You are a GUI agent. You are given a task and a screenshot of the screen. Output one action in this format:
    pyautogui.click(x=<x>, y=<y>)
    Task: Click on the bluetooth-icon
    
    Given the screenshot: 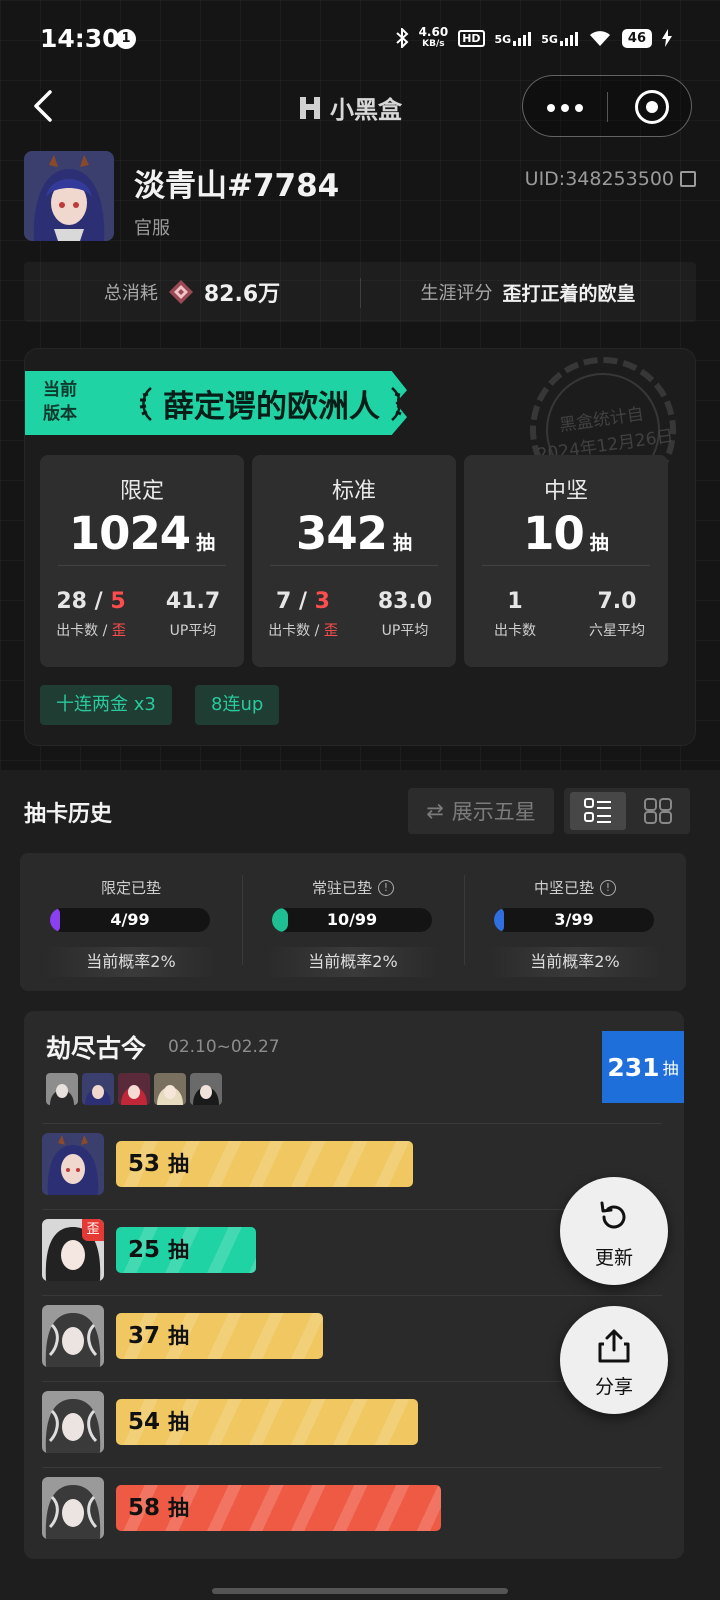 What is the action you would take?
    pyautogui.click(x=402, y=38)
    